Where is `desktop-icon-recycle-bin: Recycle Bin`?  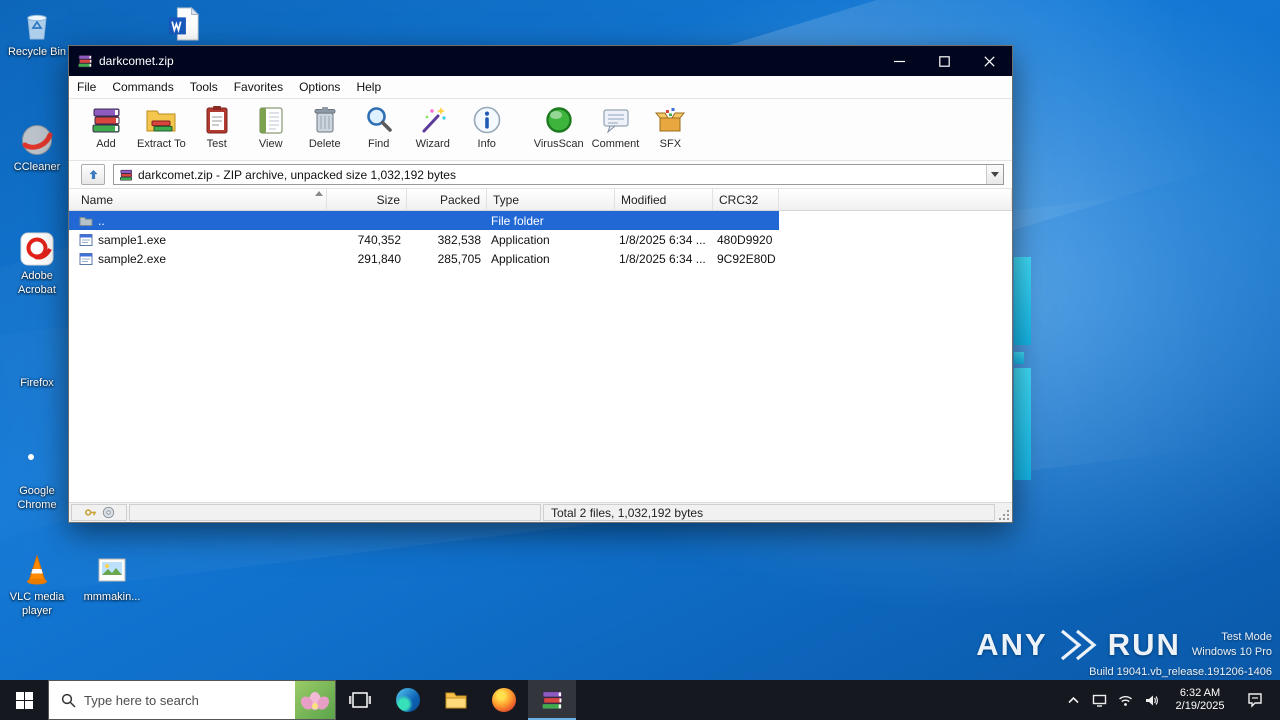
desktop-icon-recycle-bin: Recycle Bin is located at coordinates (37, 33).